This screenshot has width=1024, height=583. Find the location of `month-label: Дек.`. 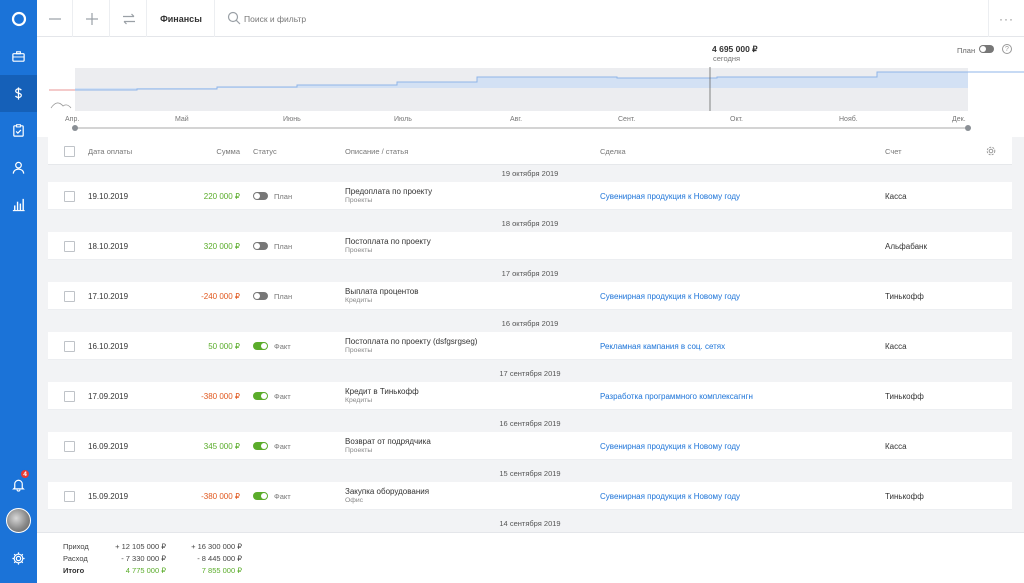

month-label: Дек. is located at coordinates (959, 119).